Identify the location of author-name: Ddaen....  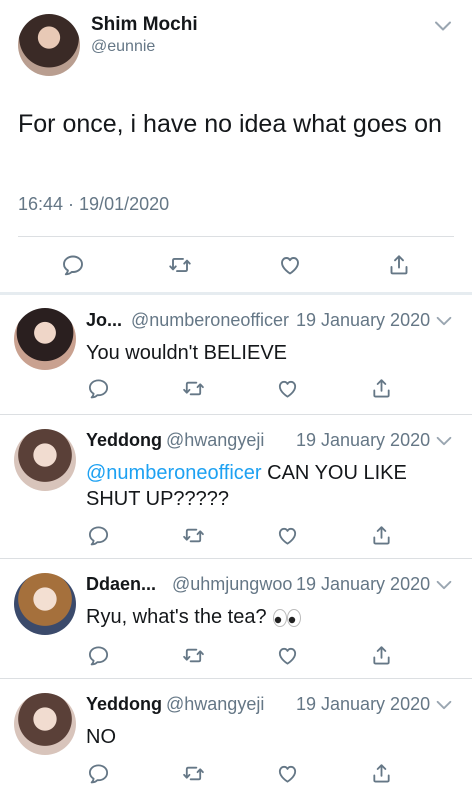
(121, 584).